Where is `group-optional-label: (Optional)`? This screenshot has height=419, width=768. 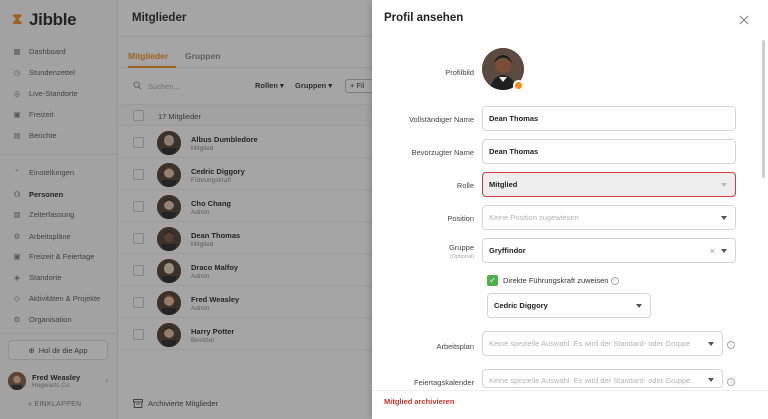 group-optional-label: (Optional) is located at coordinates (461, 257).